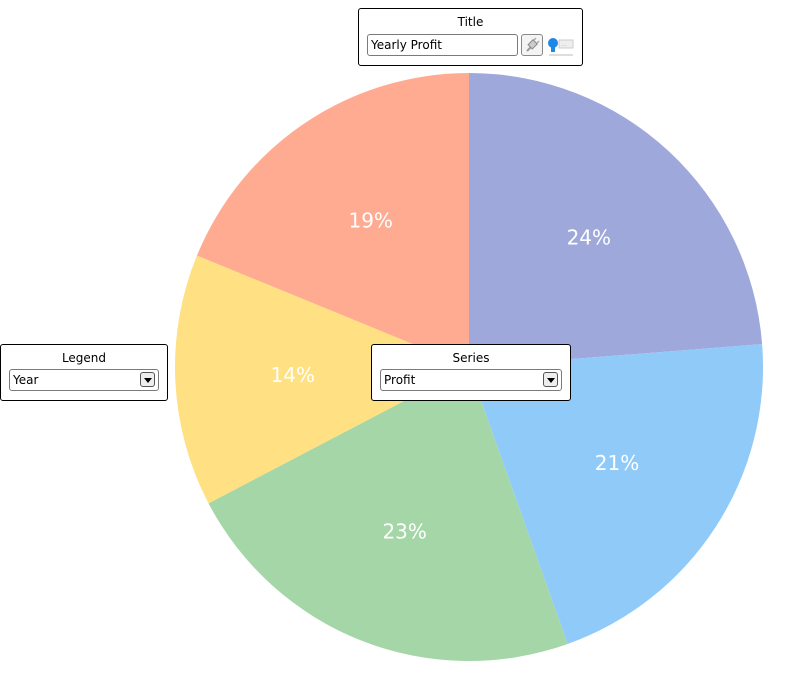  Describe the element at coordinates (400, 380) in the screenshot. I see `series-select-value: Profit` at that location.